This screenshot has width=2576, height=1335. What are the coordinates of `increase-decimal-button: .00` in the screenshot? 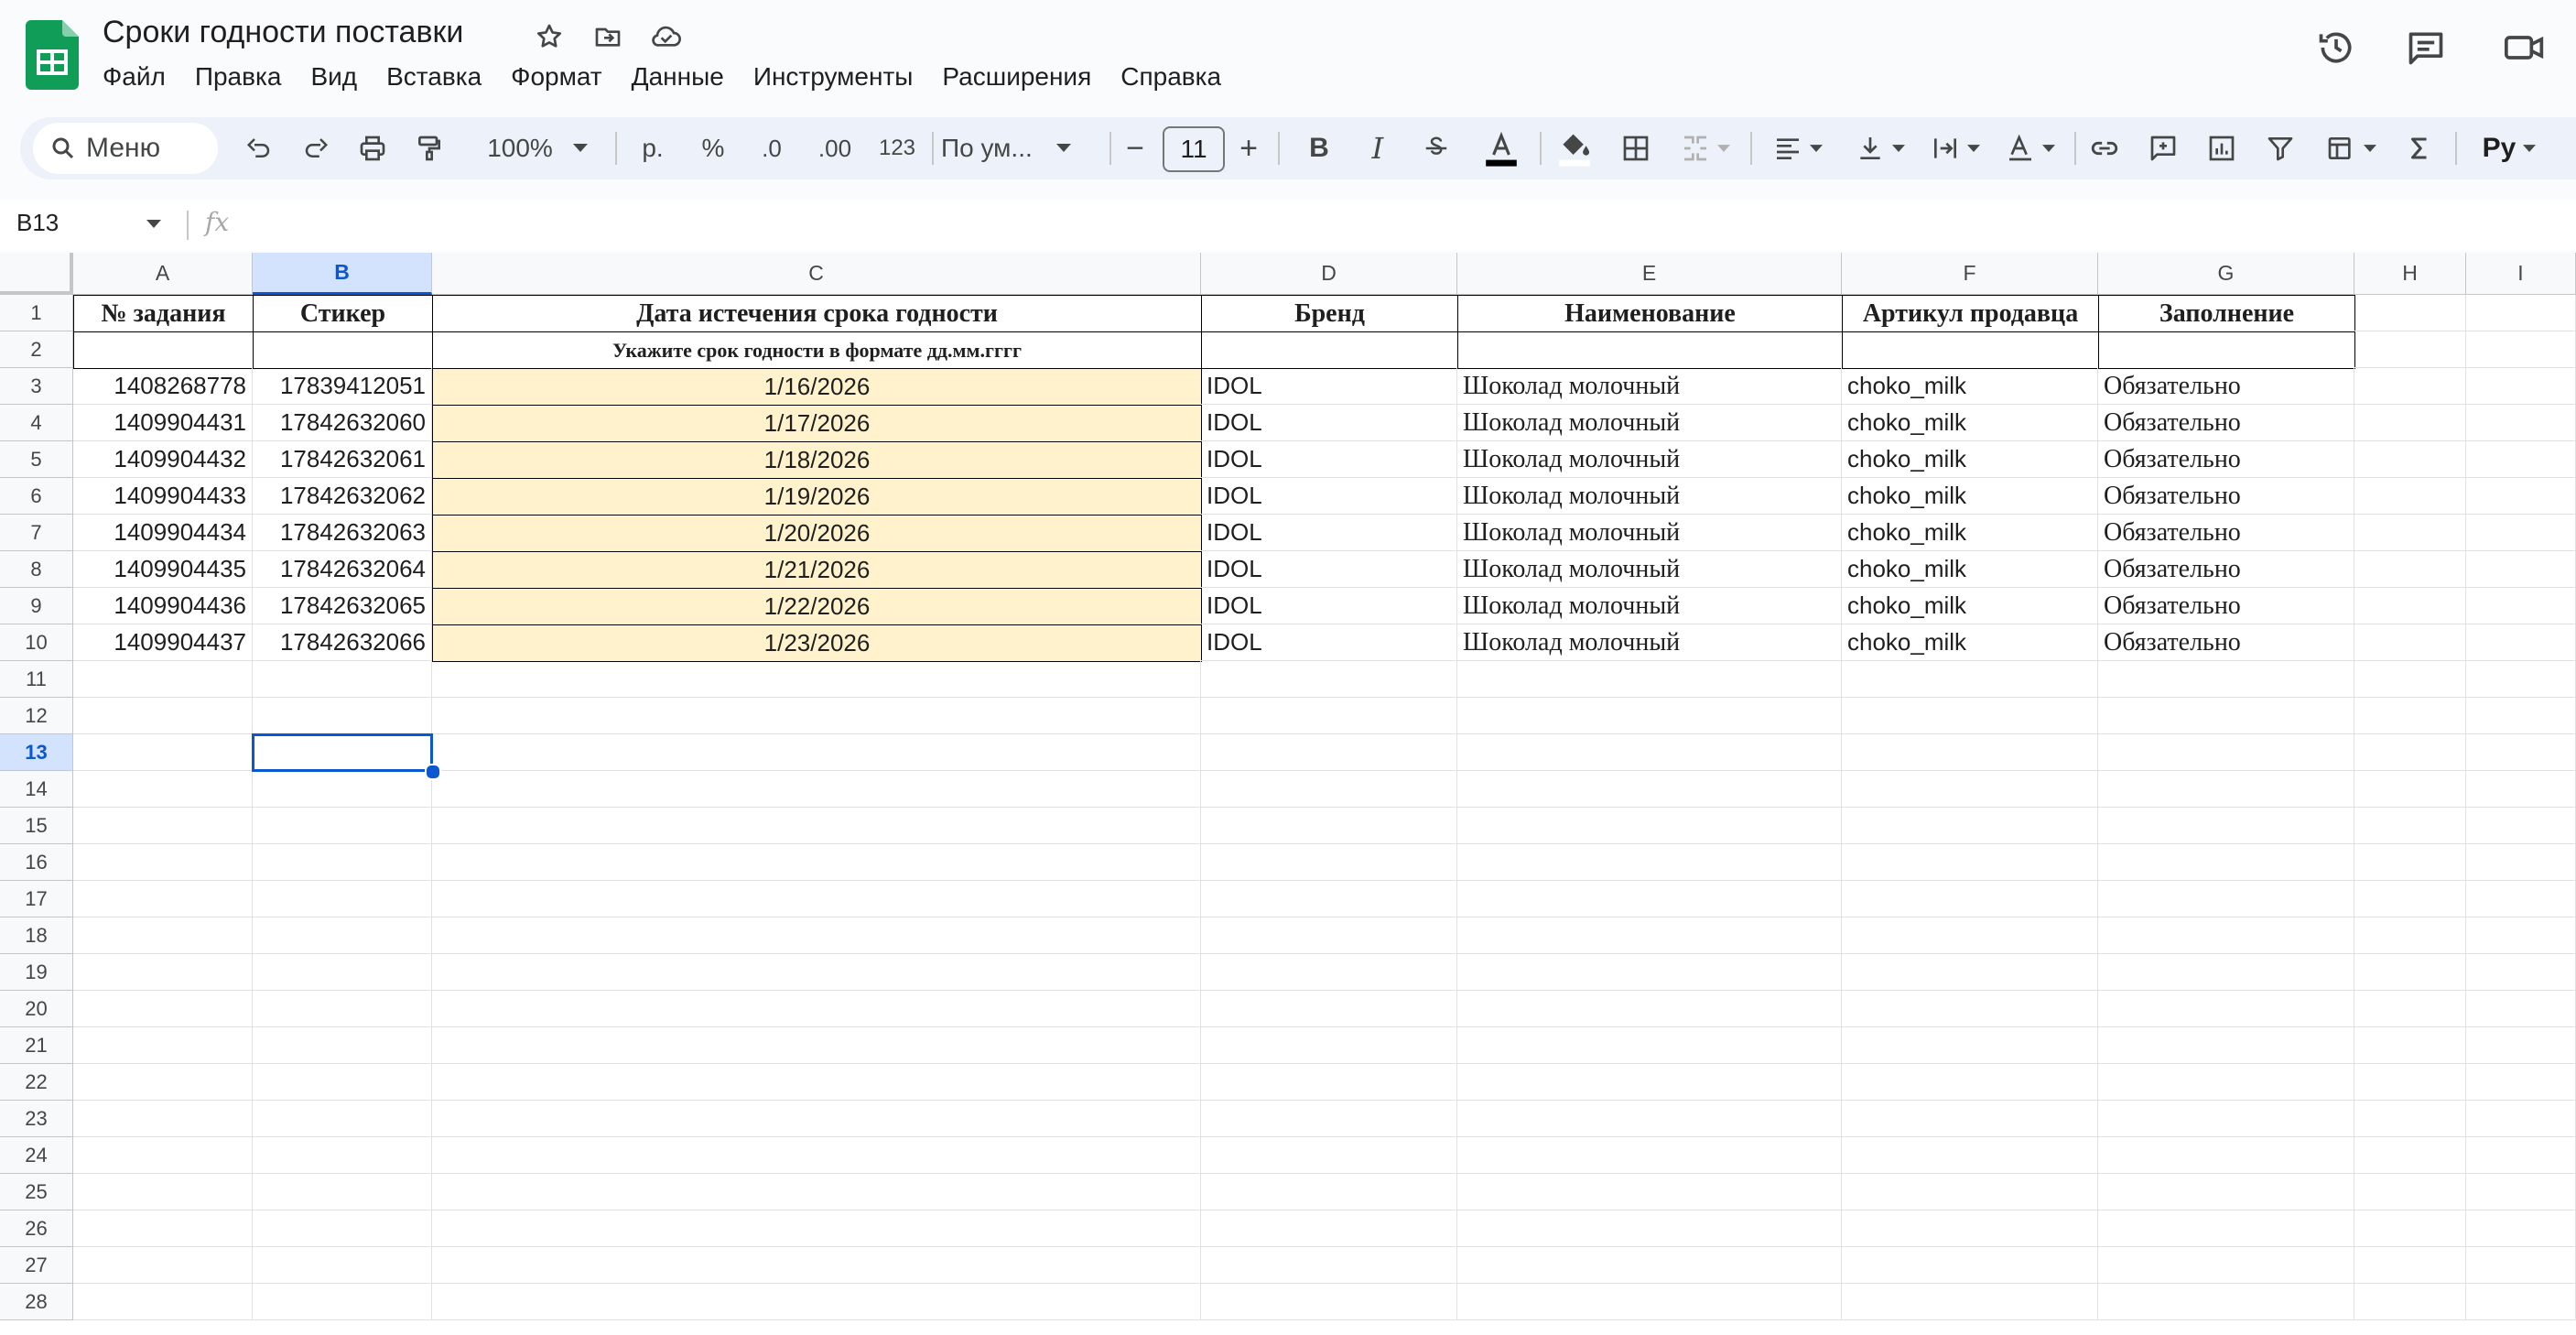 It's located at (835, 148).